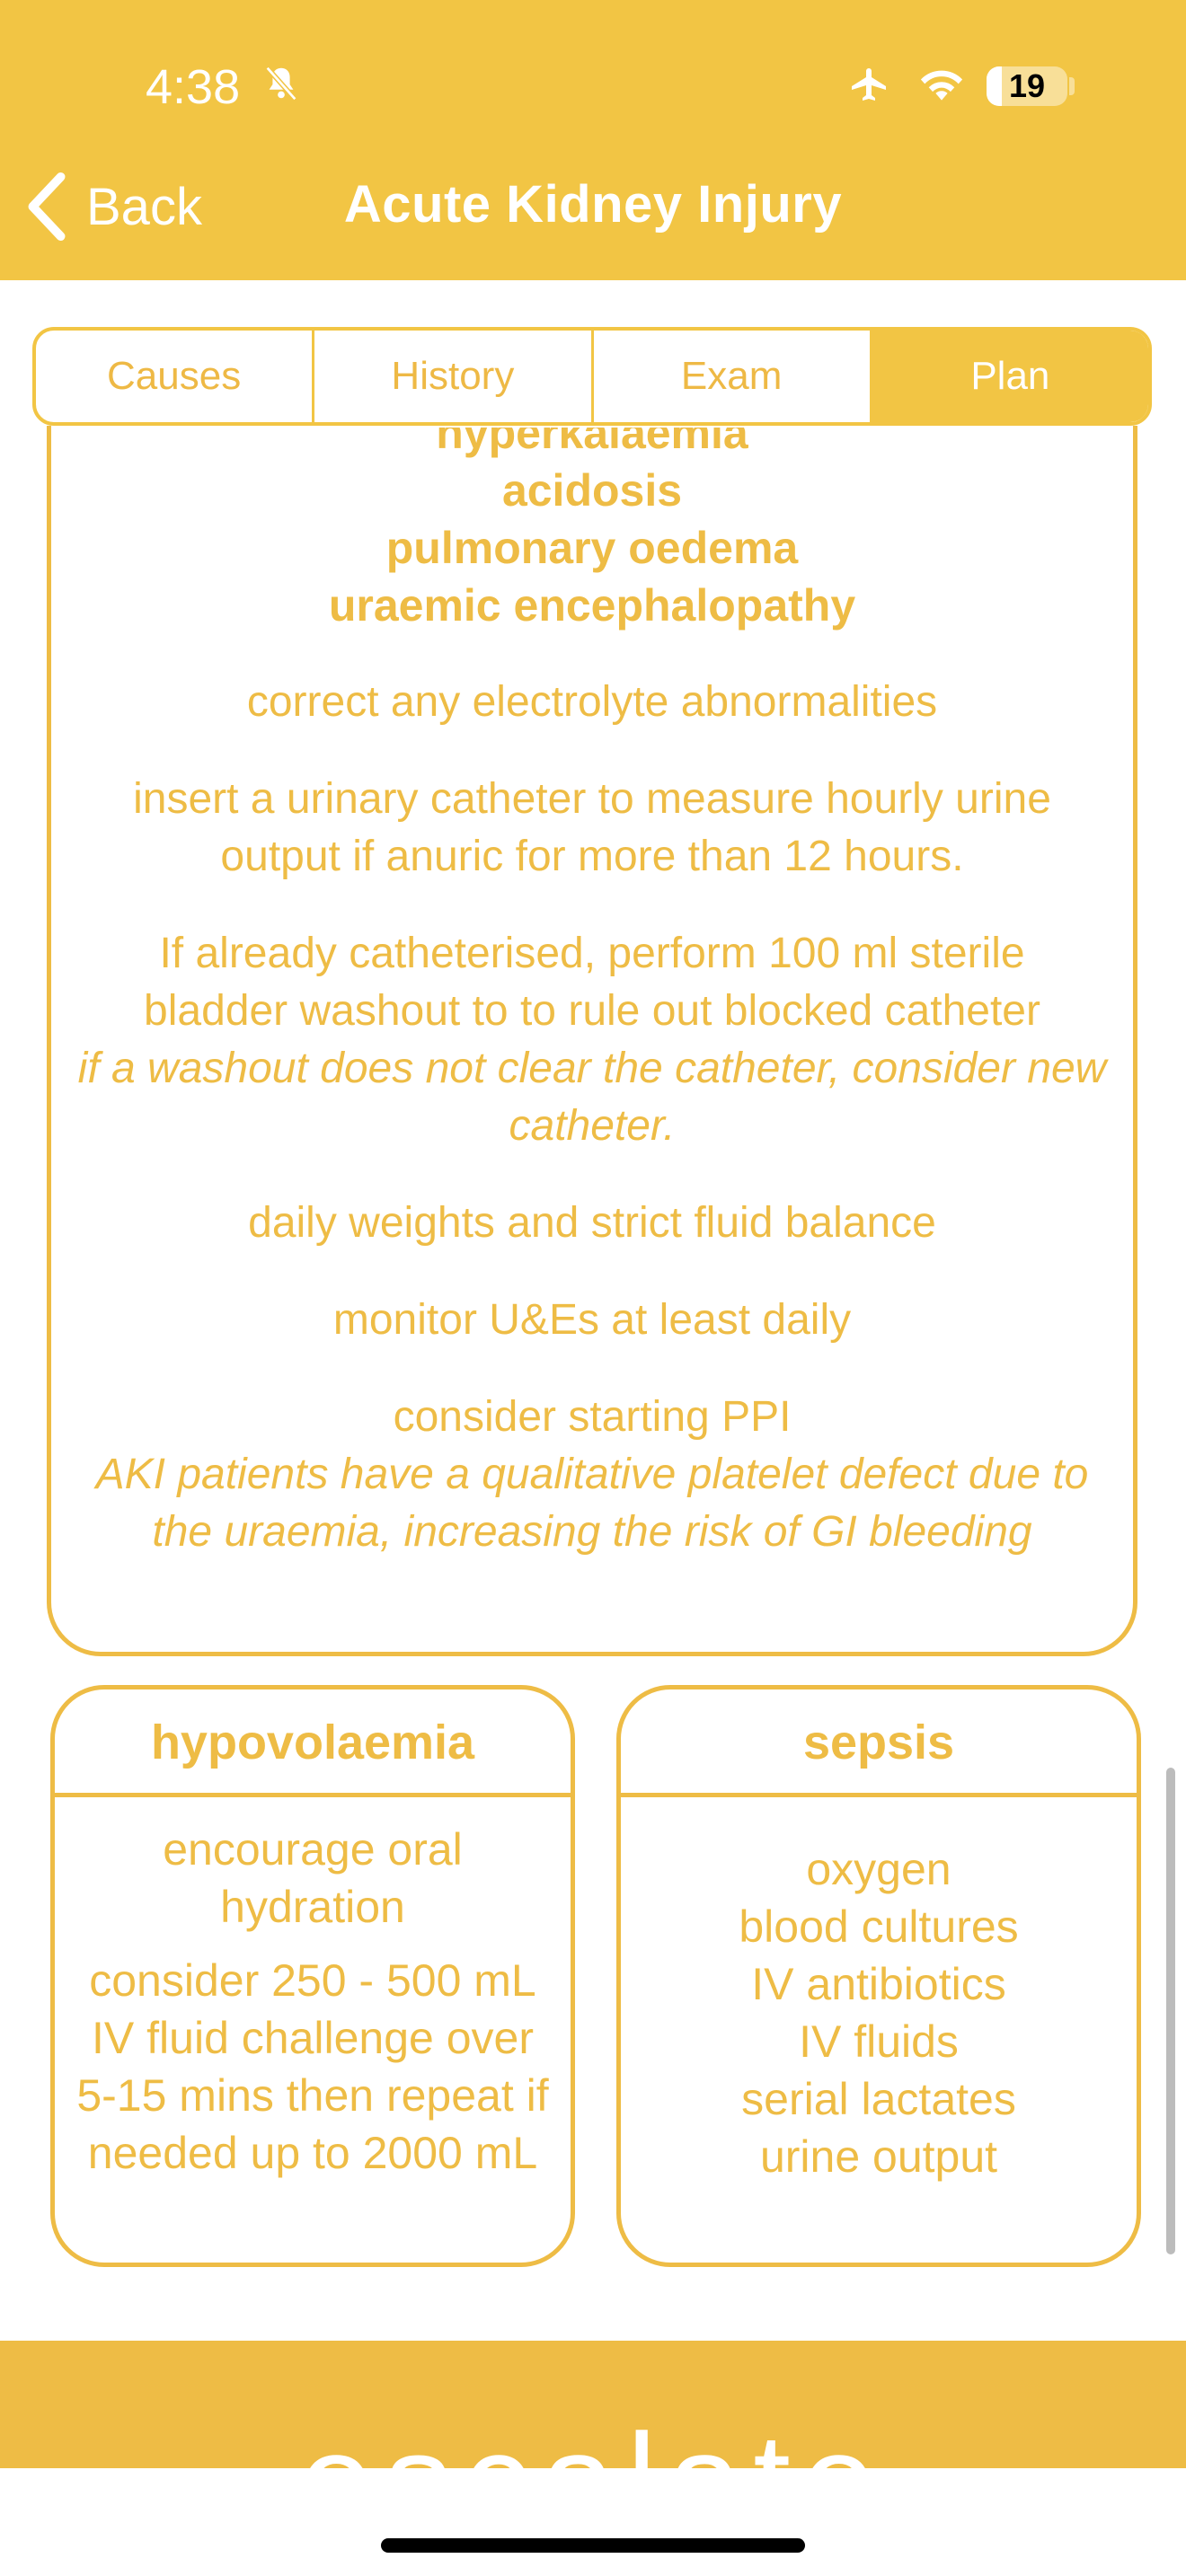 This screenshot has width=1186, height=2576. Describe the element at coordinates (47, 207) in the screenshot. I see `chevron-left-icon` at that location.